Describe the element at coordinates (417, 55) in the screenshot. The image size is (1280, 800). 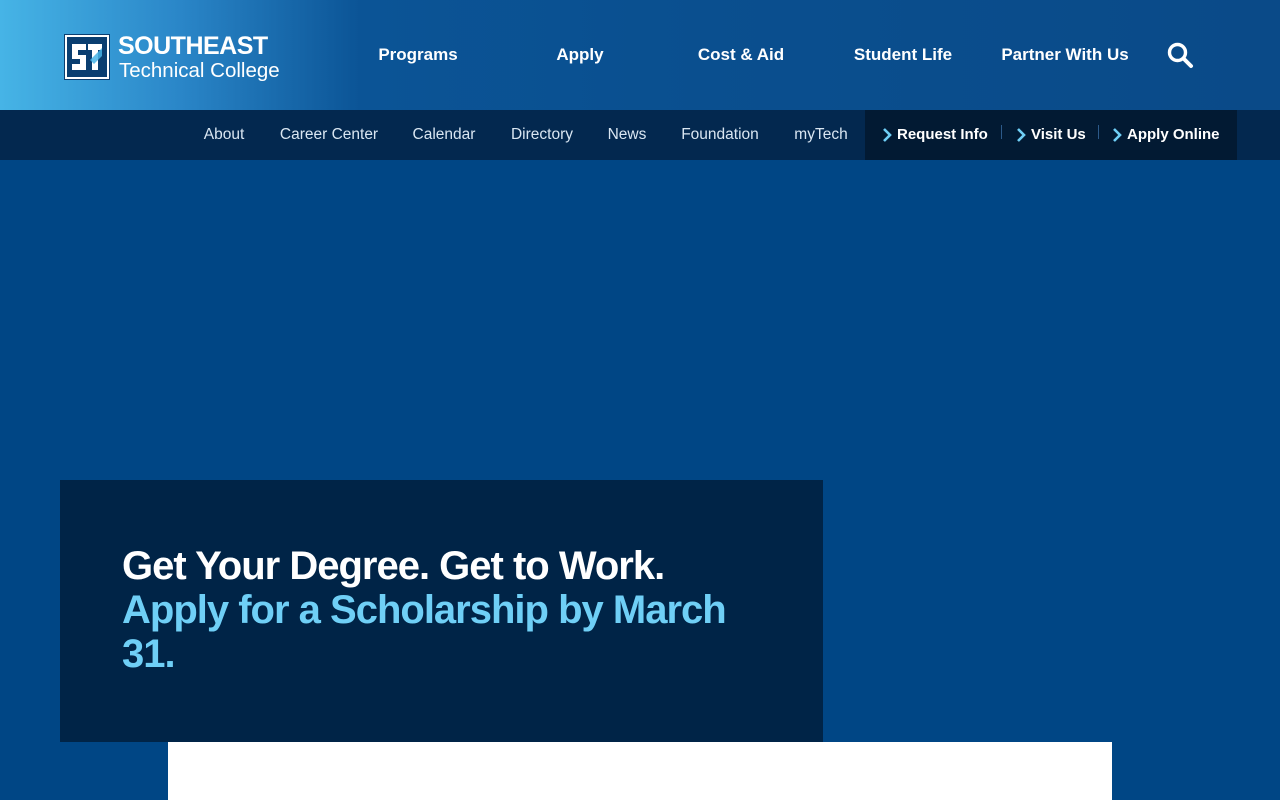
I see `nav-programs: Programs` at that location.